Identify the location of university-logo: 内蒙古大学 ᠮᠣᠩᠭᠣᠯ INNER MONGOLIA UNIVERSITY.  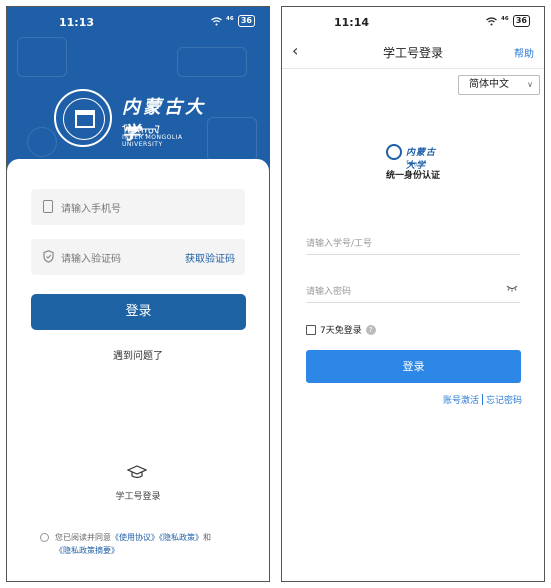
(139, 119).